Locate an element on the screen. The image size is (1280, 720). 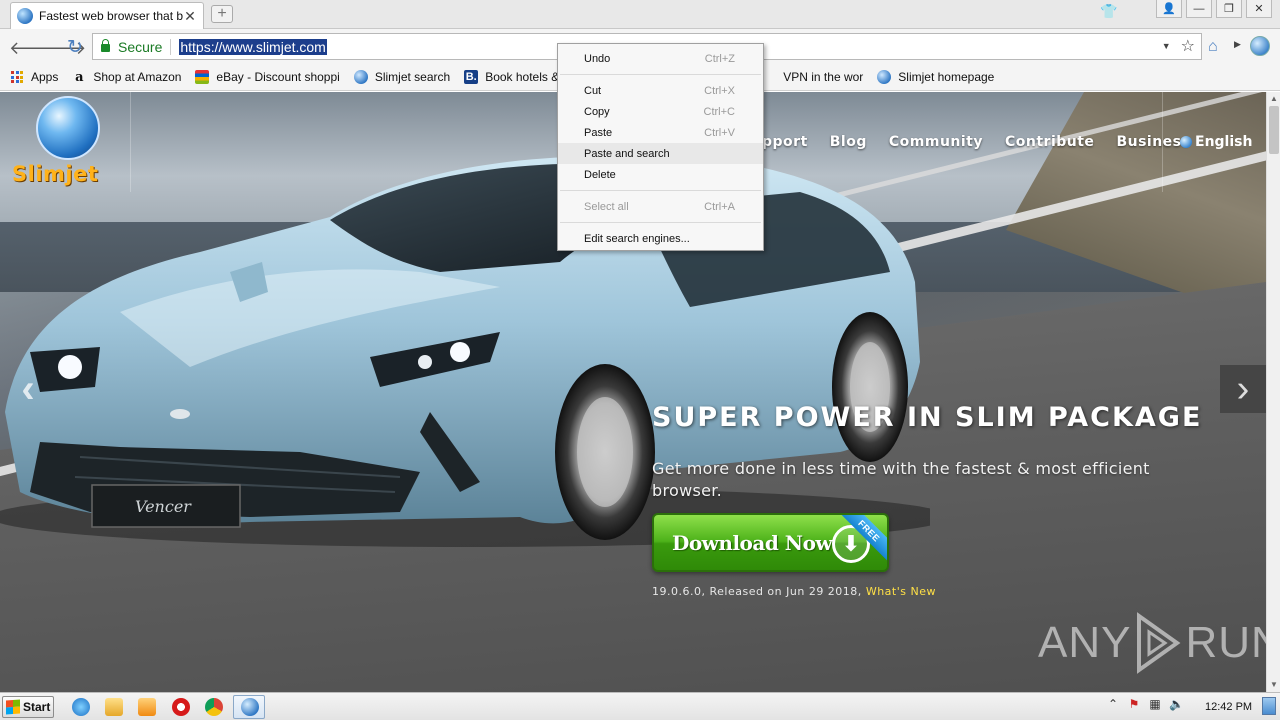
bookmark-apps: Apps is located at coordinates (34, 77).